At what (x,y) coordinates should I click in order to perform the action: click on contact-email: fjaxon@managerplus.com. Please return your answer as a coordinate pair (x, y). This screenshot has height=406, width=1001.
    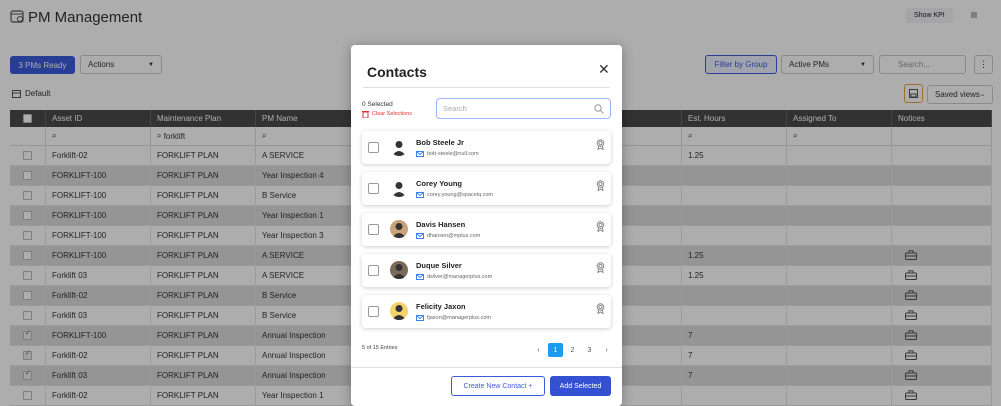
    Looking at the image, I should click on (459, 318).